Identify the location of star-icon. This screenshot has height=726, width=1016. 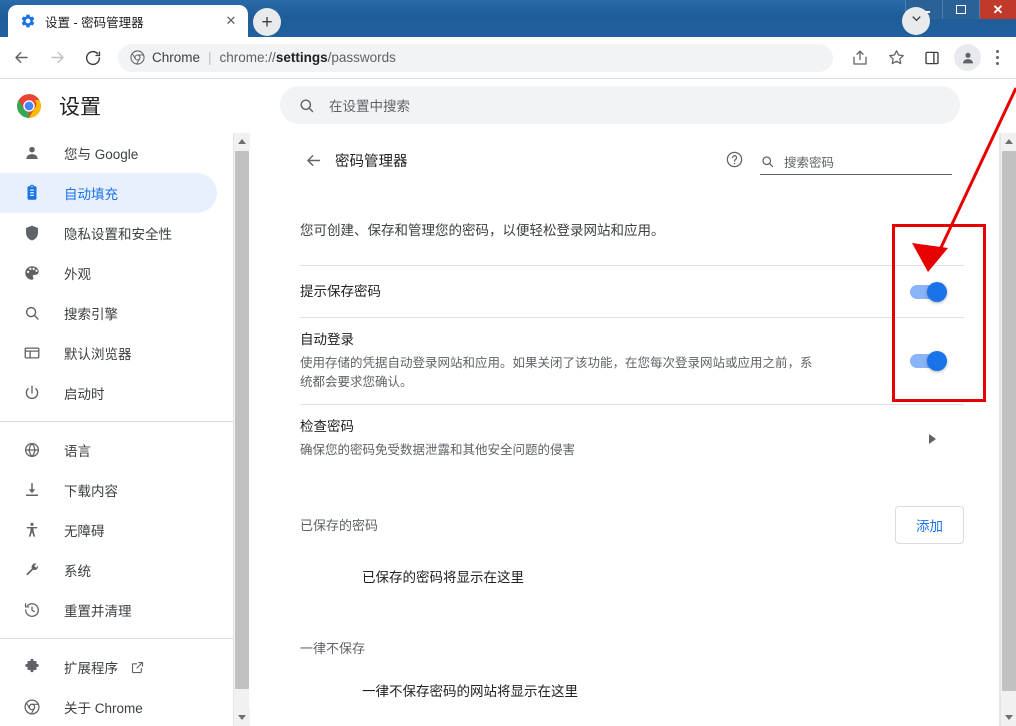
(896, 58).